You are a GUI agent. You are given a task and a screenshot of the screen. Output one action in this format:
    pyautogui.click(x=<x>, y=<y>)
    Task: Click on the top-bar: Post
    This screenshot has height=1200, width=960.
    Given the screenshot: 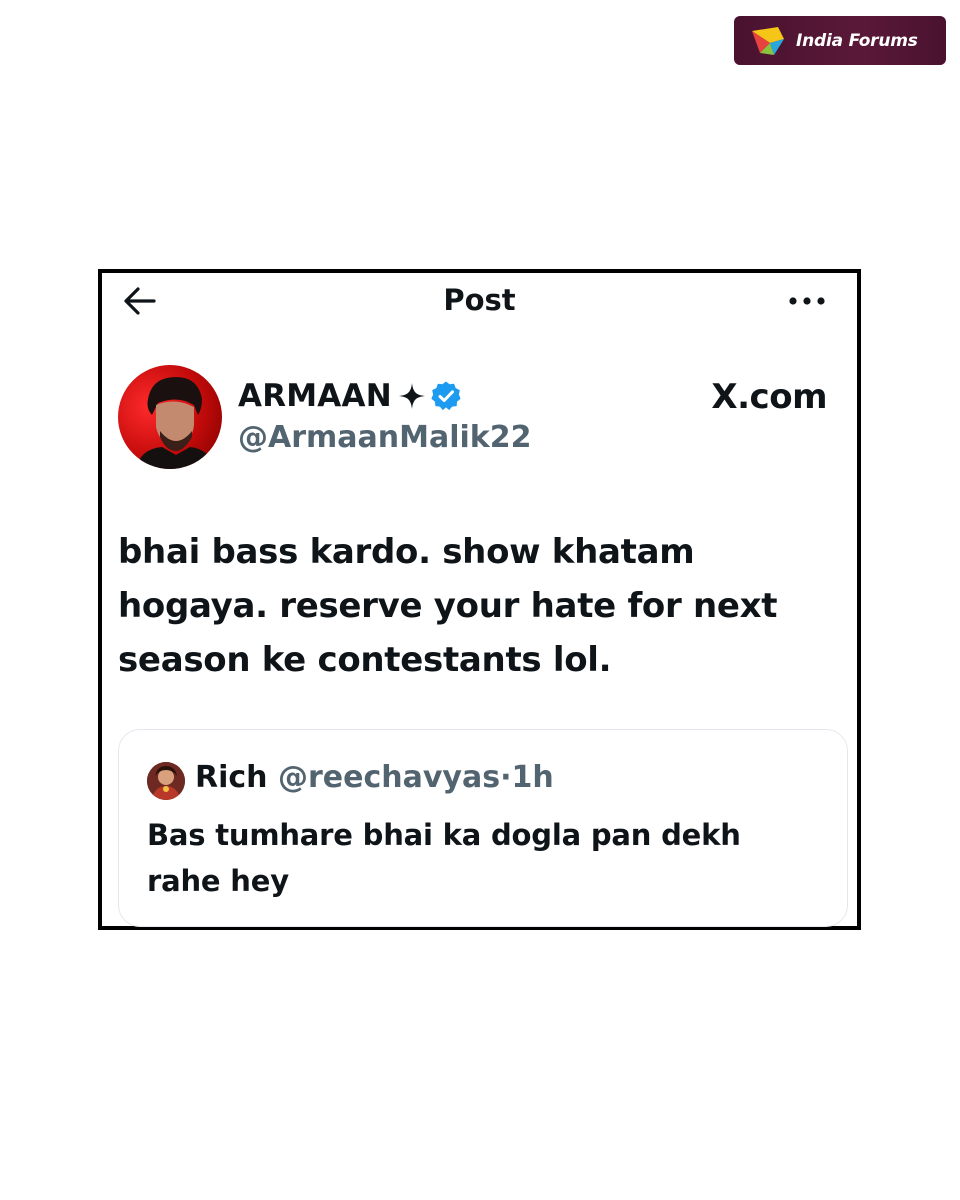 What is the action you would take?
    pyautogui.click(x=479, y=301)
    